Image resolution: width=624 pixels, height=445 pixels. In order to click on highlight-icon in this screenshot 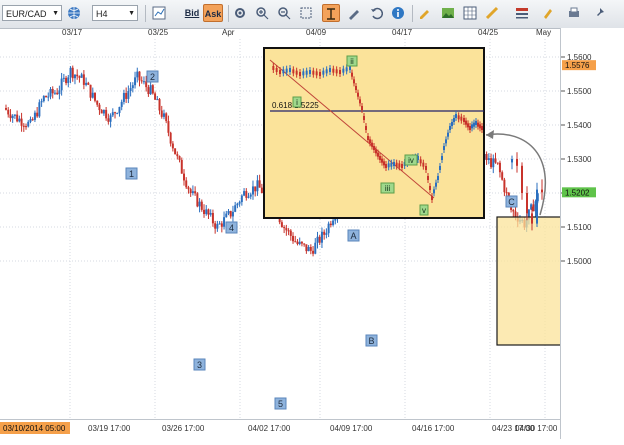, I will do `click(548, 13)`.